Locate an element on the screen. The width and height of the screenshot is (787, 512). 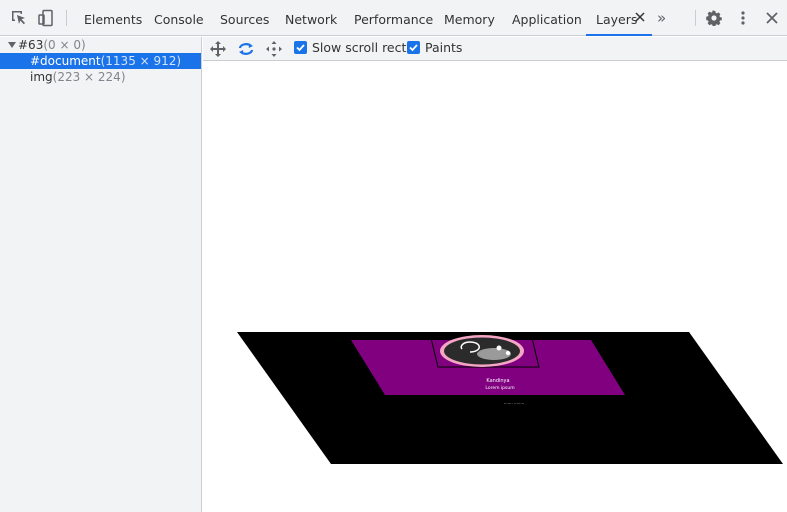
layer-name: #document is located at coordinates (65, 61).